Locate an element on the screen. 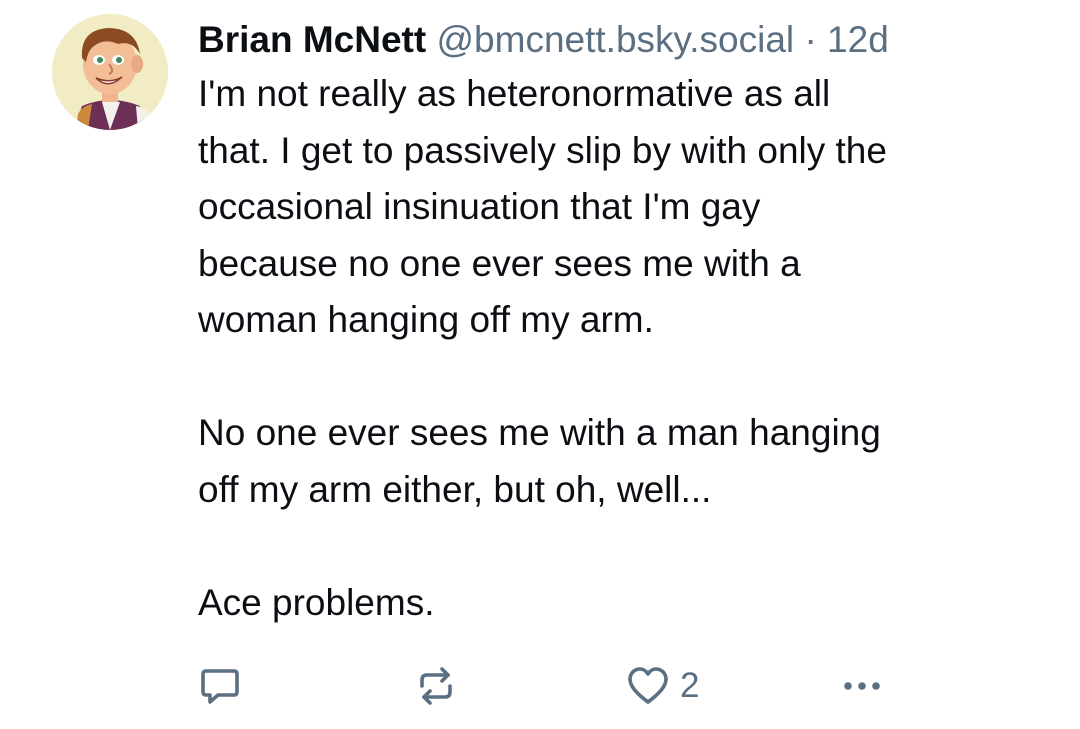 The width and height of the screenshot is (1080, 729). heart-outline-icon is located at coordinates (648, 685).